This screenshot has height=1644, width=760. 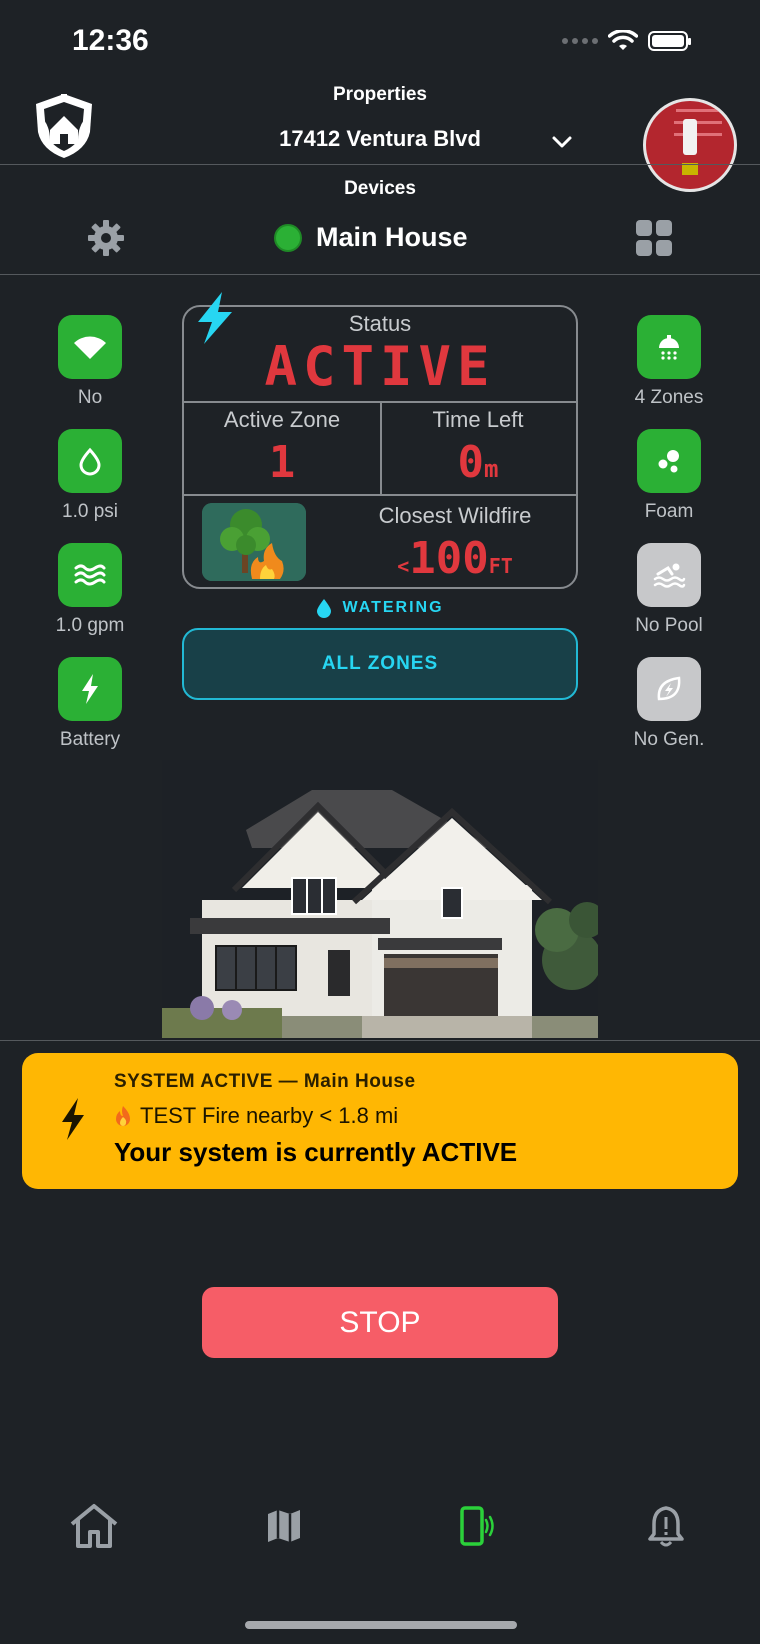 What do you see at coordinates (380, 1322) in the screenshot?
I see `stop-button: STOP` at bounding box center [380, 1322].